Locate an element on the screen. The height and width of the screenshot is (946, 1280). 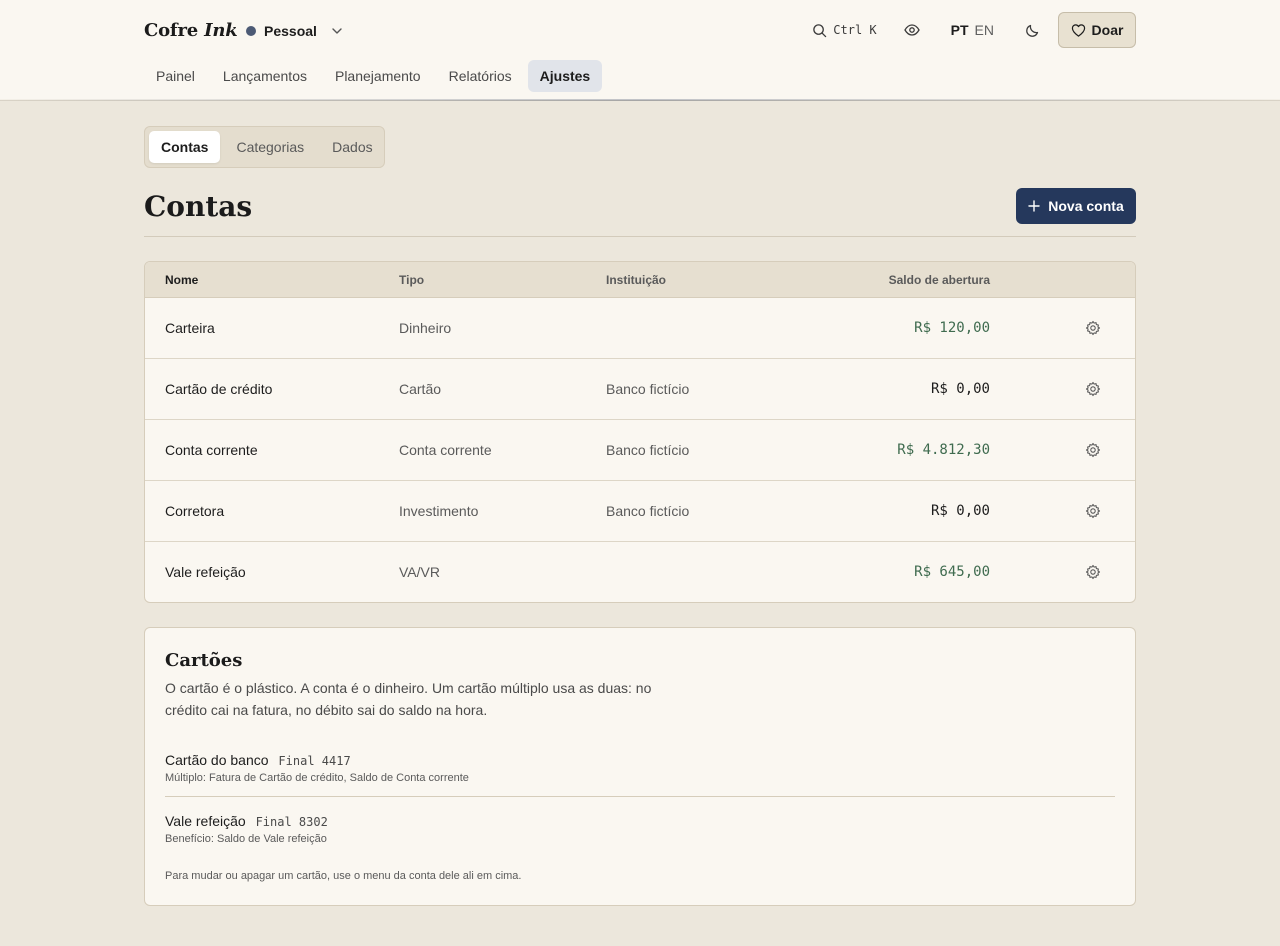
brand-name-italic: Ink is located at coordinates (221, 30).